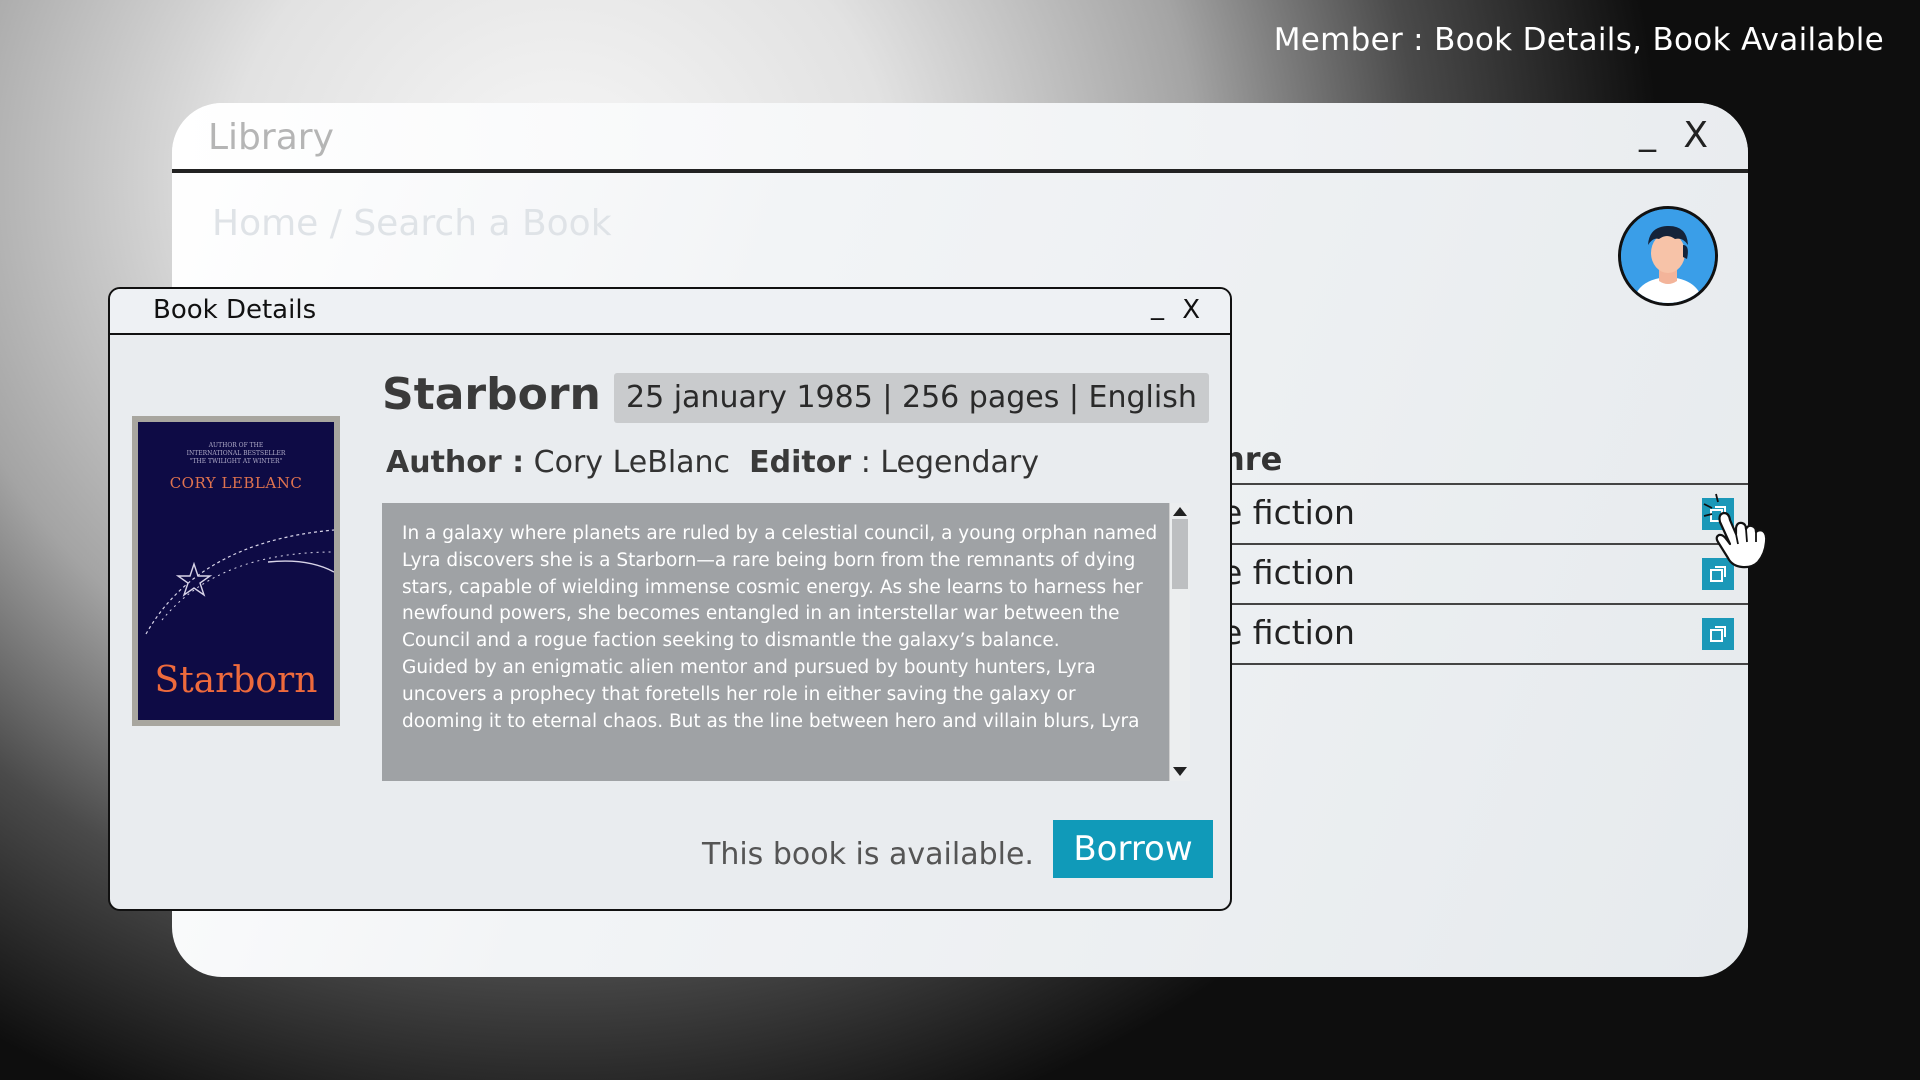 The width and height of the screenshot is (1920, 1080). What do you see at coordinates (1180, 554) in the screenshot?
I see `scroll-thumb` at bounding box center [1180, 554].